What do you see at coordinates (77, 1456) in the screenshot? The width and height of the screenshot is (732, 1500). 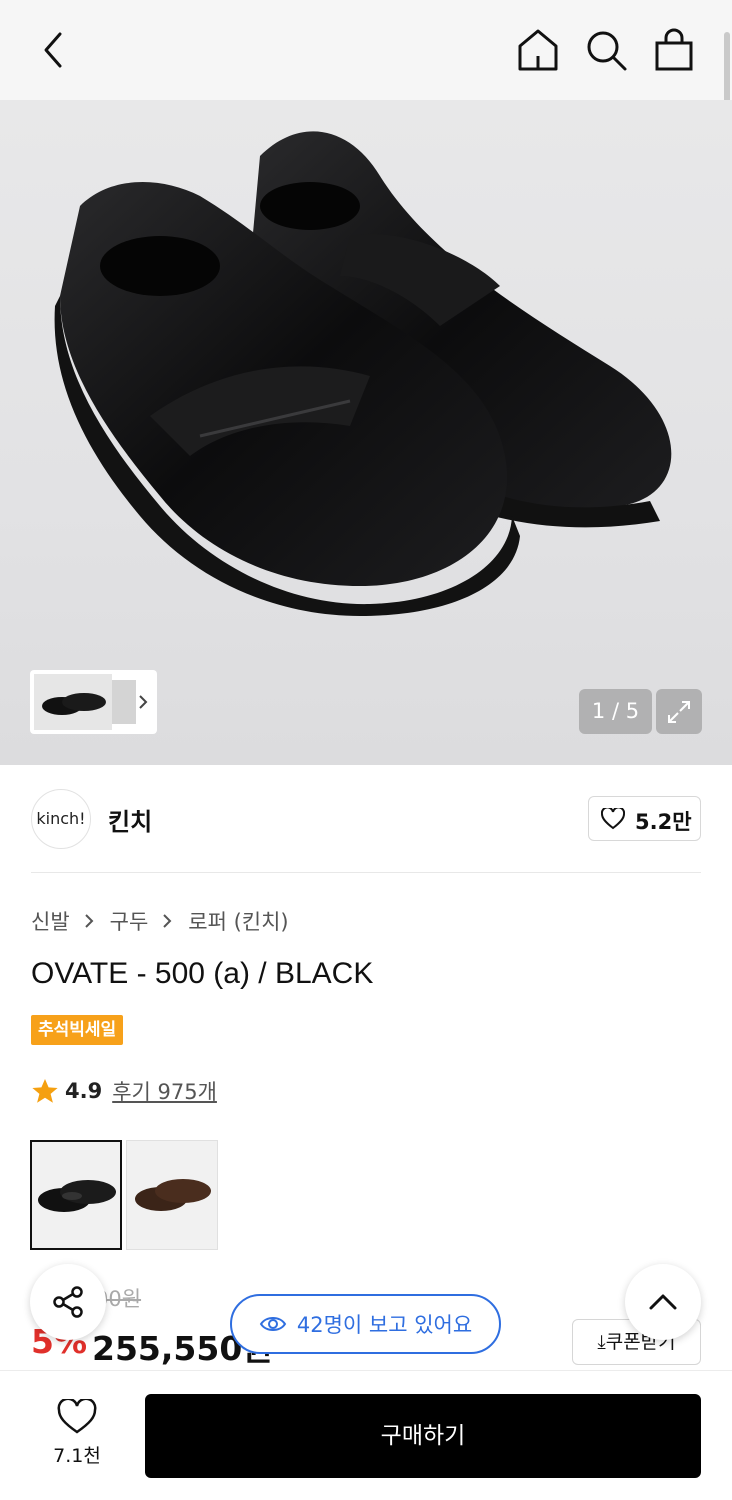 I see `wishlist-count: 7.1천` at bounding box center [77, 1456].